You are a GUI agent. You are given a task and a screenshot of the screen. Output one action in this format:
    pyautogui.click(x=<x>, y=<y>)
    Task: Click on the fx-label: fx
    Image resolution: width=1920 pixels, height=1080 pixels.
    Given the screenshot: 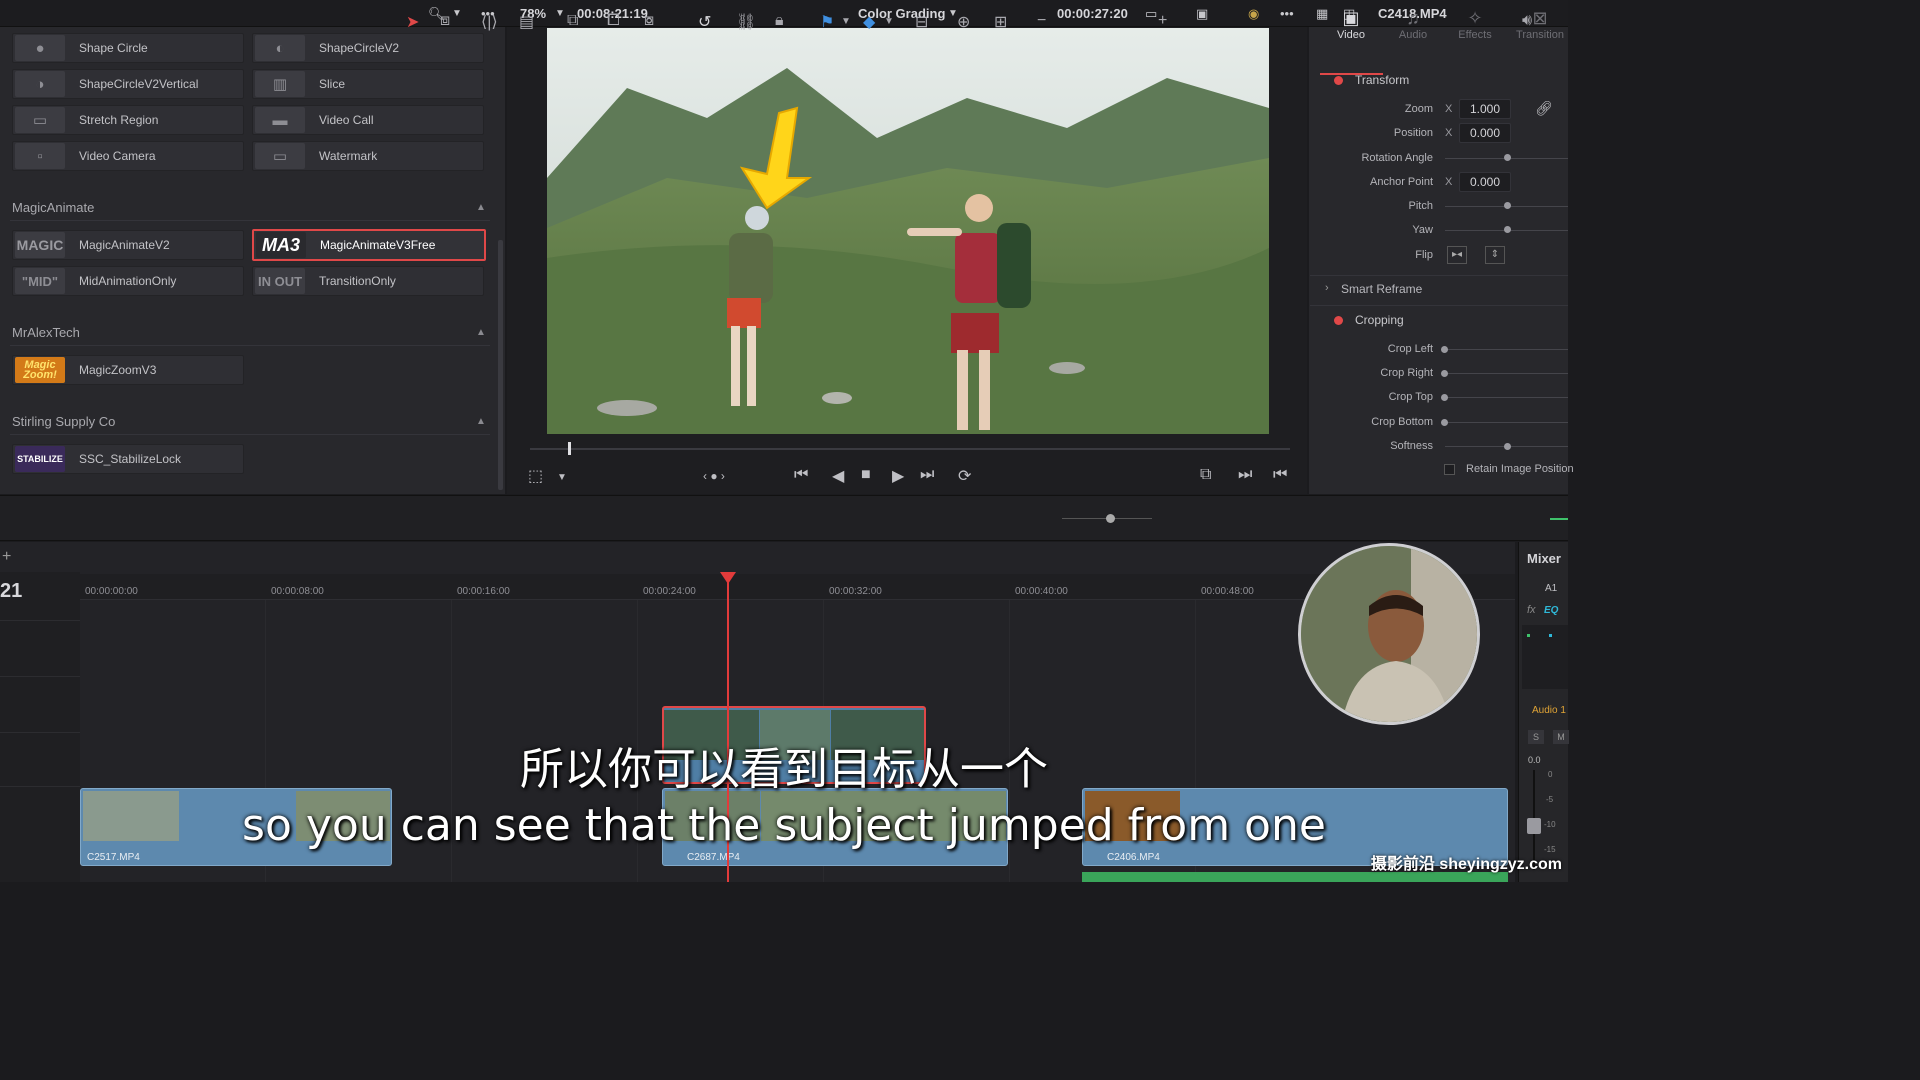 What is the action you would take?
    pyautogui.click(x=1531, y=610)
    